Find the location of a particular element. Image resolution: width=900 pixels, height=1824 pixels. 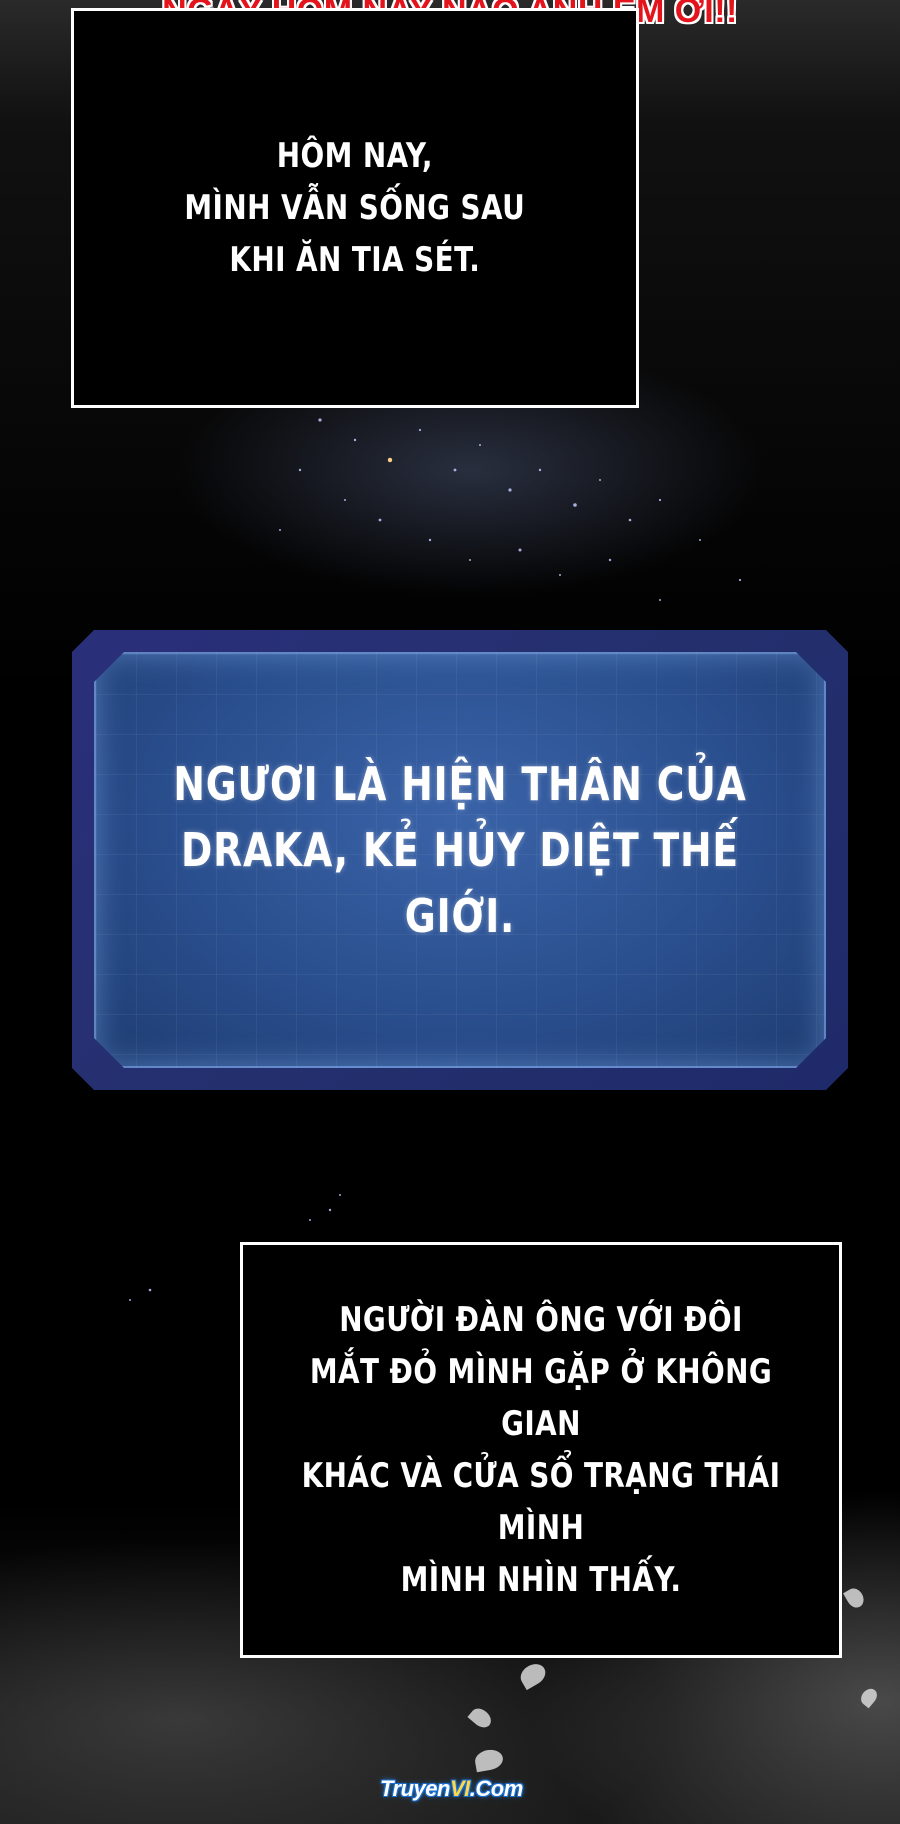

site-watermark-logo: TruyenVI.Com is located at coordinates (451, 1789).